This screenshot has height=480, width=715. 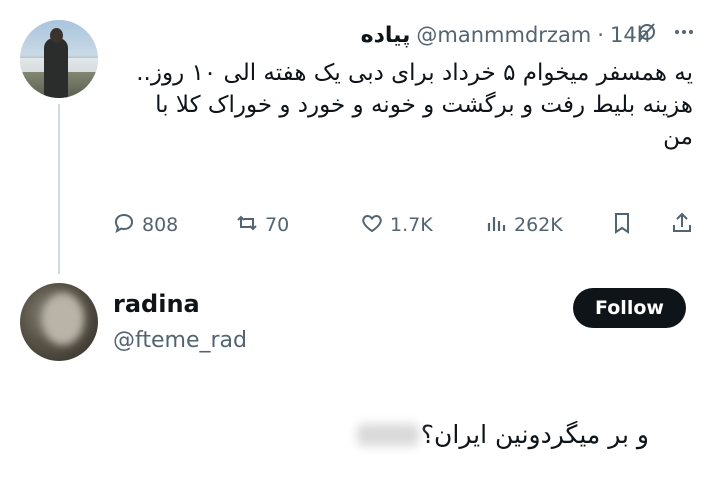 What do you see at coordinates (386, 35) in the screenshot?
I see `author-name: پیاده` at bounding box center [386, 35].